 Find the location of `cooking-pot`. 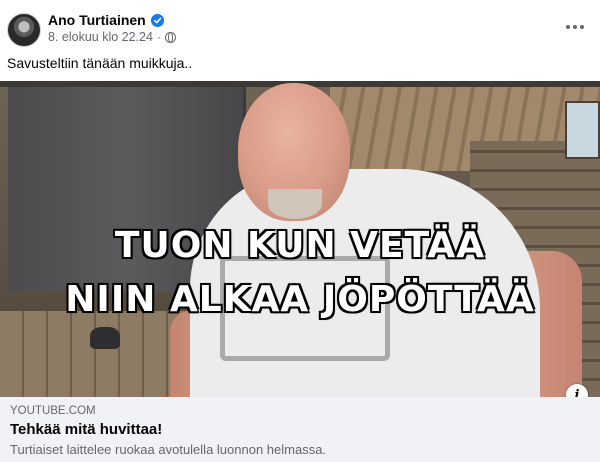

cooking-pot is located at coordinates (105, 338).